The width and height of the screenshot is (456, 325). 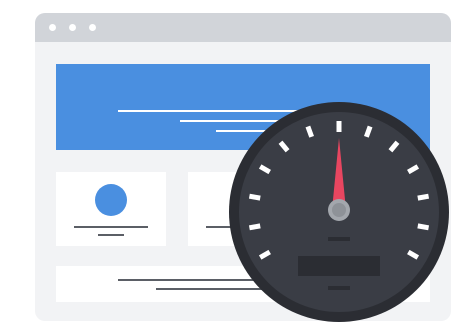 I want to click on needle-hub-center, so click(x=339, y=210).